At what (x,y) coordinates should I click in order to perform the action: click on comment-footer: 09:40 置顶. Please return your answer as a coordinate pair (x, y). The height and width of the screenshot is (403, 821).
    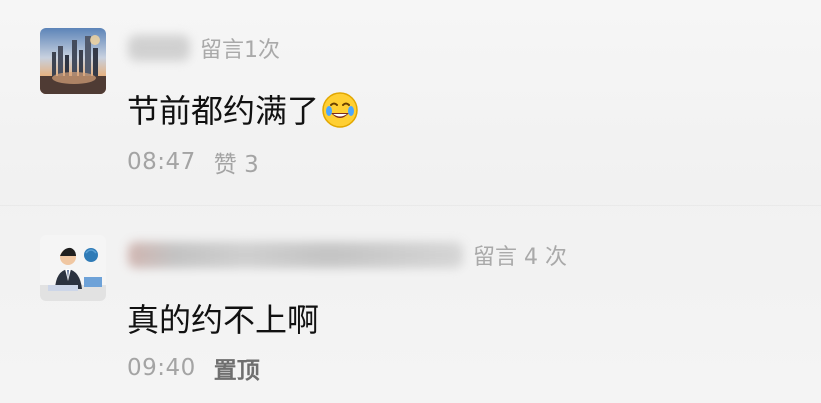
    Looking at the image, I should click on (193, 368).